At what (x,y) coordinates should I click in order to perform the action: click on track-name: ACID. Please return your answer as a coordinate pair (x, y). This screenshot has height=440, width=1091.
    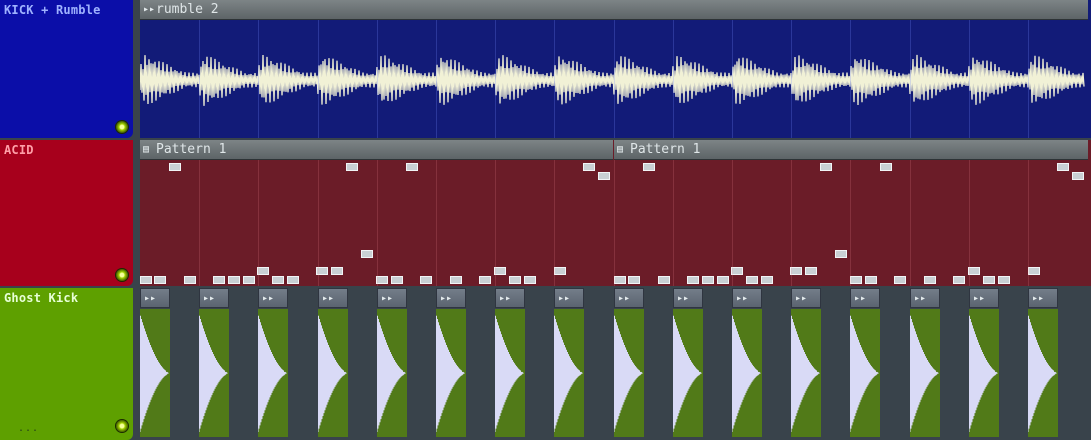
    Looking at the image, I should click on (19, 150).